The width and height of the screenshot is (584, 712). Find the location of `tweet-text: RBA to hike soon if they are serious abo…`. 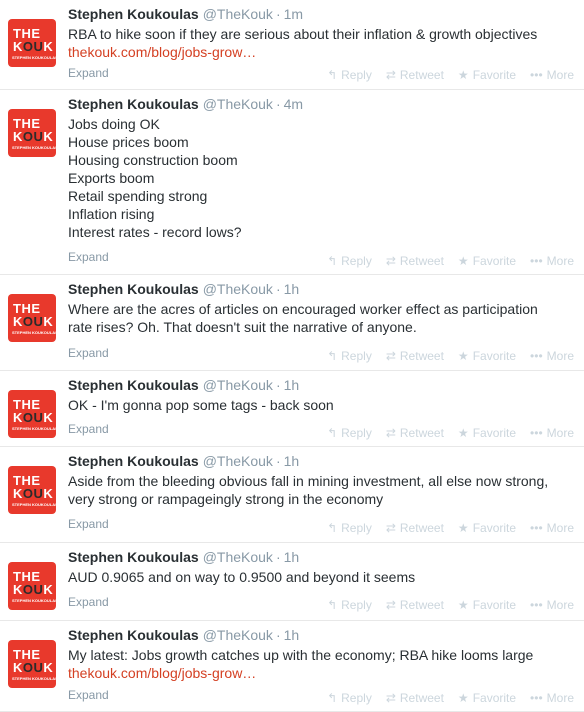

tweet-text: RBA to hike soon if they are serious abo… is located at coordinates (323, 43).